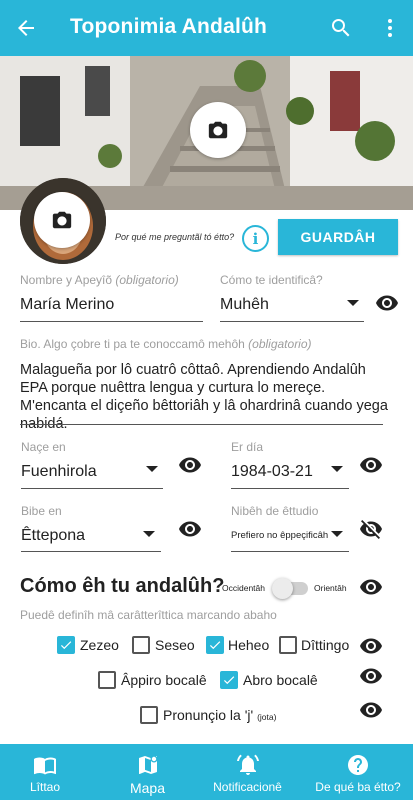 This screenshot has height=800, width=413. What do you see at coordinates (122, 586) in the screenshot?
I see `andaluh-section-title: Cómo êh tu andalûh?` at bounding box center [122, 586].